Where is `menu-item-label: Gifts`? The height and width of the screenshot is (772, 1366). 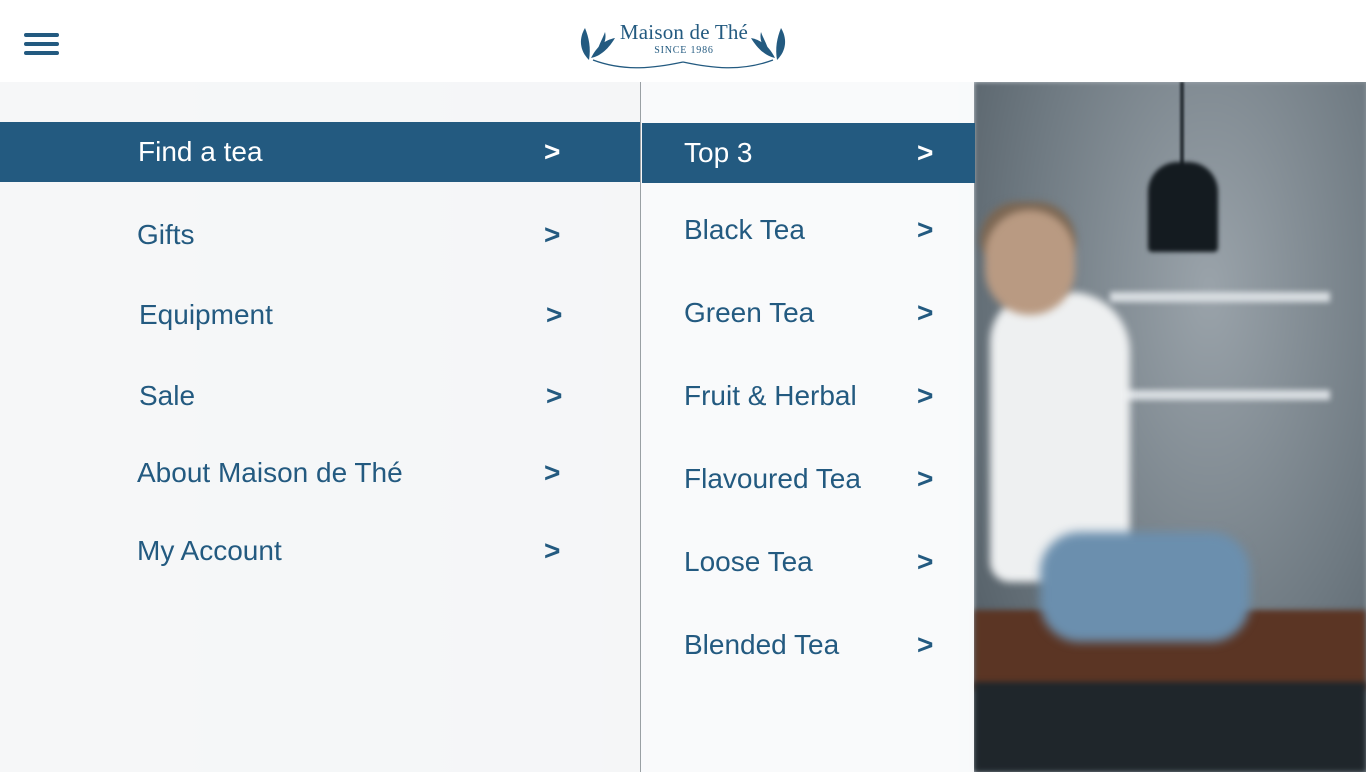
menu-item-label: Gifts is located at coordinates (166, 234).